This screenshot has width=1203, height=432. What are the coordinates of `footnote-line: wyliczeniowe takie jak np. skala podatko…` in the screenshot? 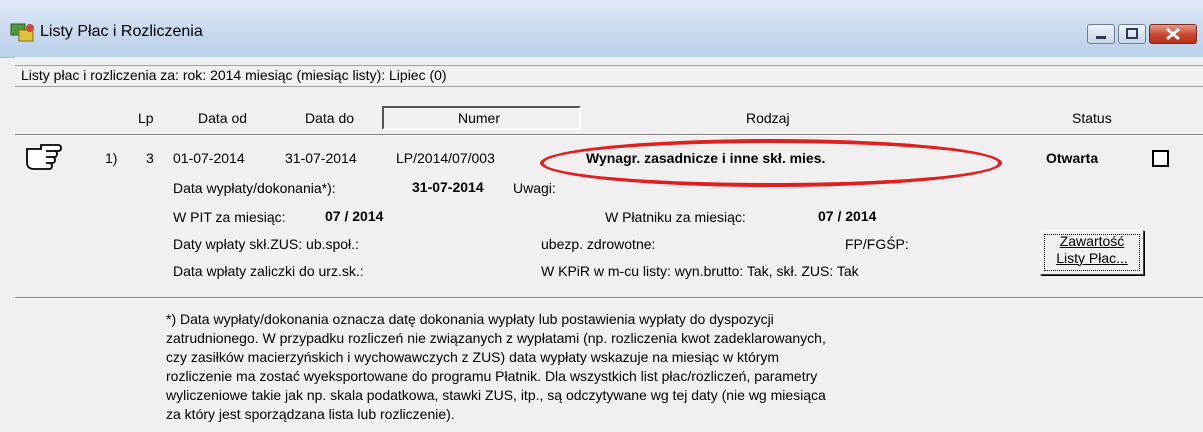 It's located at (496, 395).